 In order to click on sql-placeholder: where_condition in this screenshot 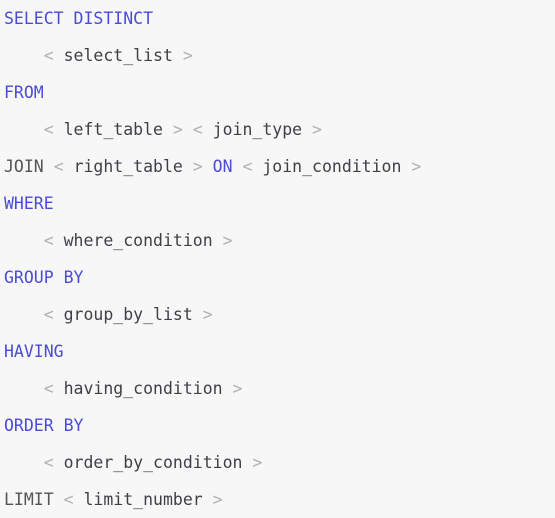, I will do `click(138, 240)`.